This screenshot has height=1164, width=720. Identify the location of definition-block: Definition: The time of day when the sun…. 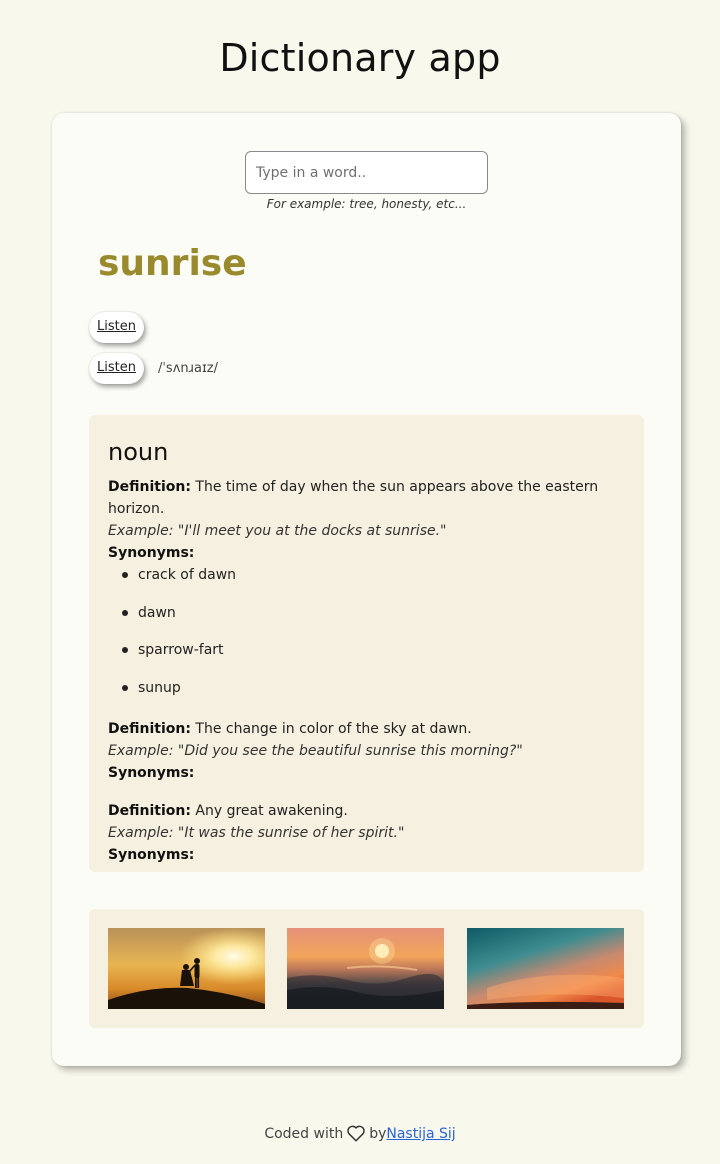
(366, 590).